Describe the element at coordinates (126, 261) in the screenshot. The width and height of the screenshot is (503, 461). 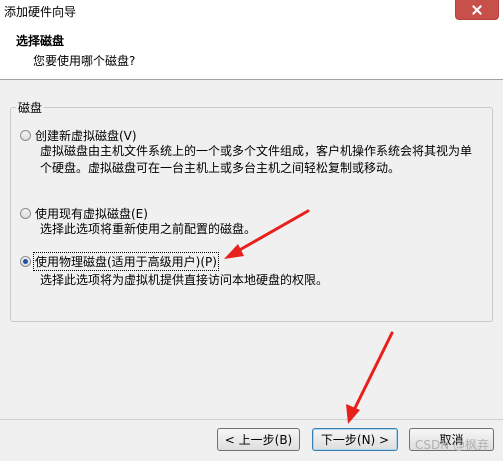
I see `radio-label: 使用物理磁盘(适用于高级用户)(P)` at that location.